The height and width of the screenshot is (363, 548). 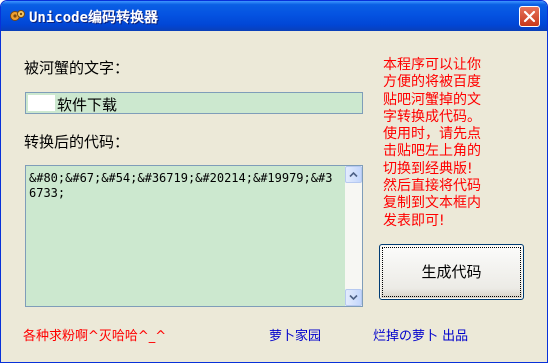 What do you see at coordinates (77, 68) in the screenshot?
I see `source-label: 被河蟹的文字：` at bounding box center [77, 68].